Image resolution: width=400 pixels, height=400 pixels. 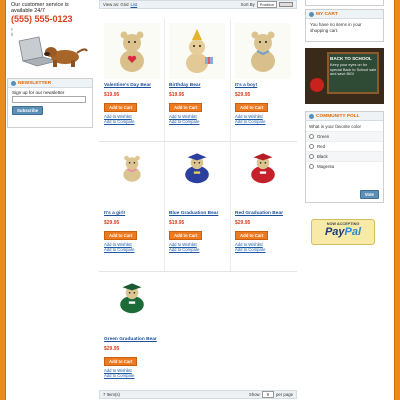 I want to click on dog-laptop-illustration, so click(x=53, y=49).